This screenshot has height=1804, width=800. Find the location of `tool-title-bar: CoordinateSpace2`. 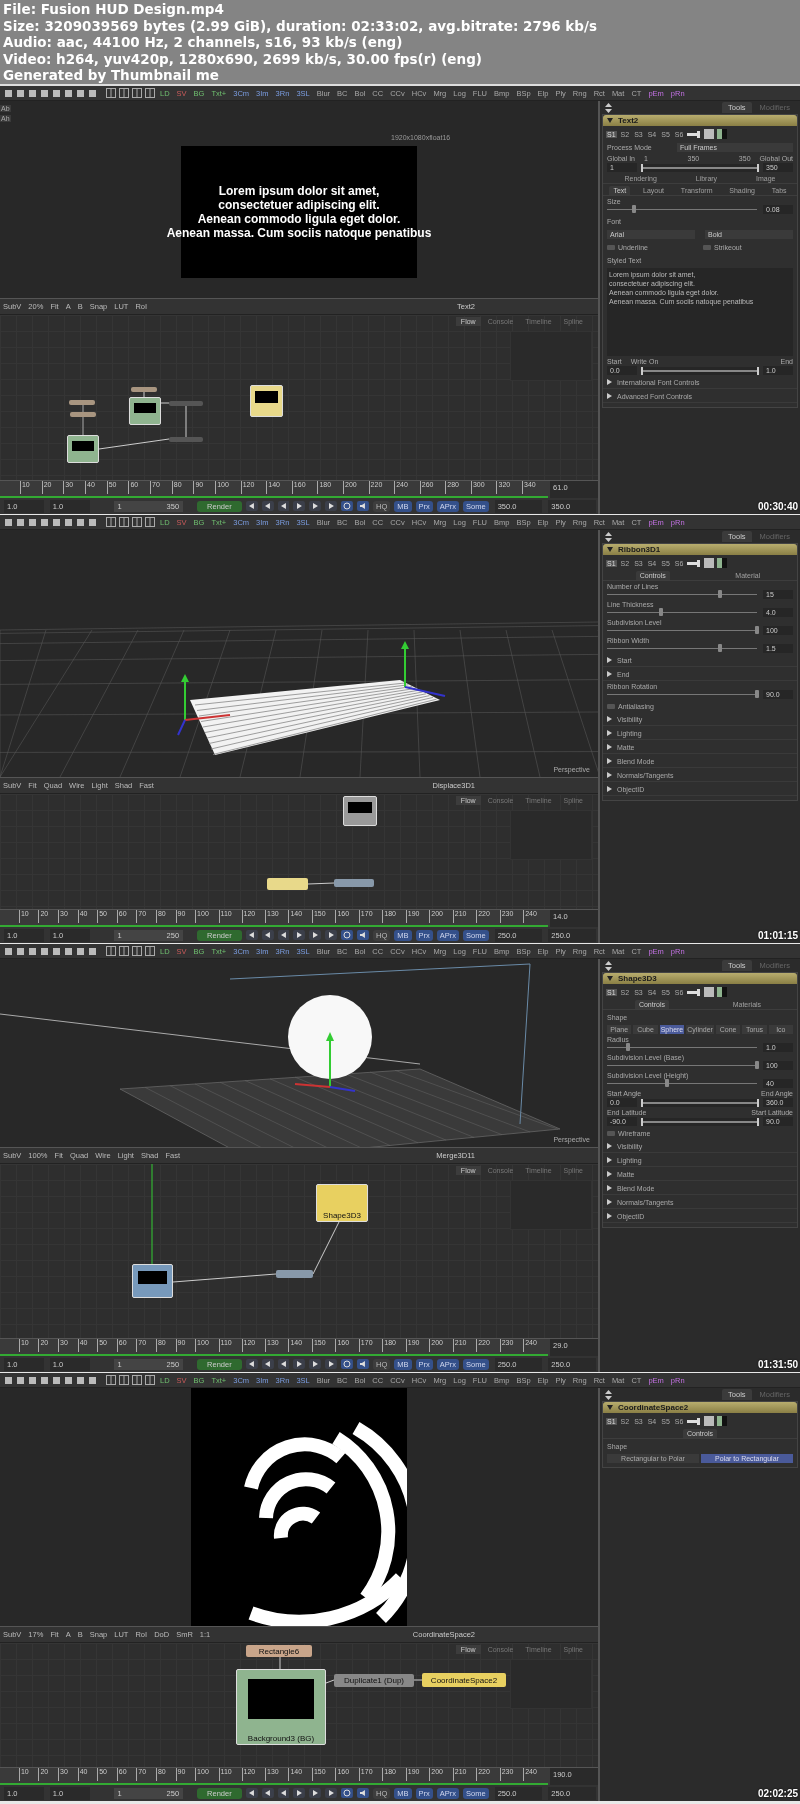

tool-title-bar: CoordinateSpace2 is located at coordinates (700, 1407).